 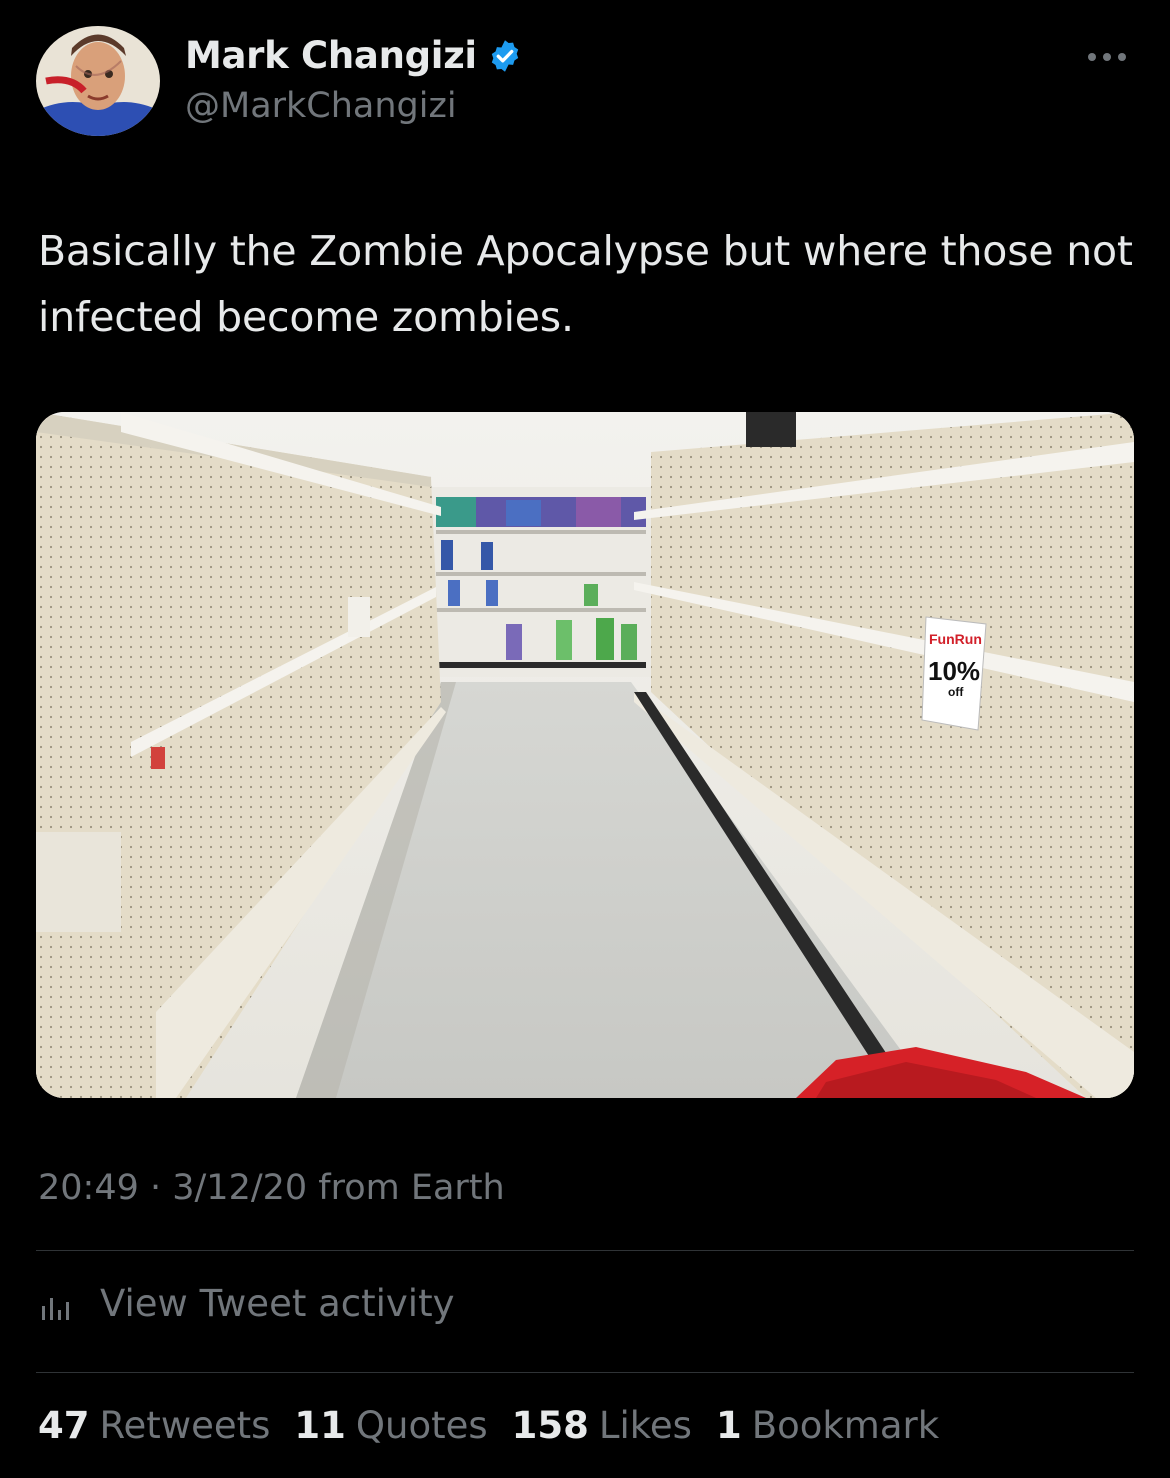 I want to click on retweets-stat: 47 Retweets, so click(x=154, y=1425).